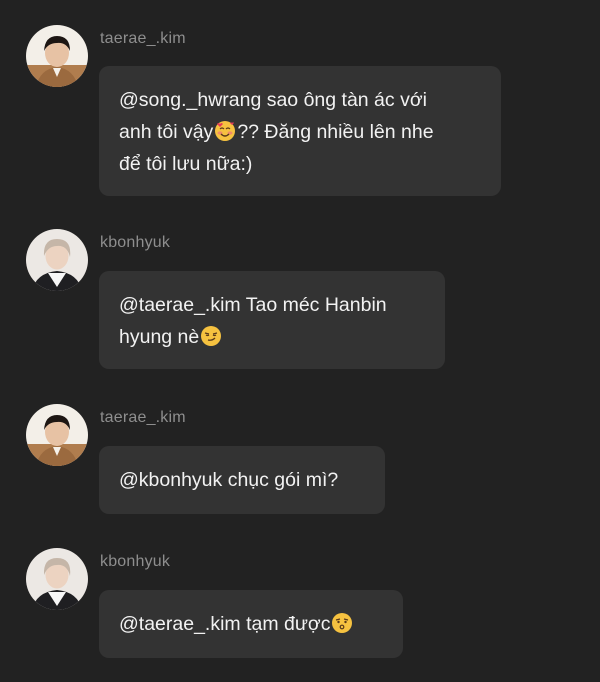  What do you see at coordinates (276, 132) in the screenshot?
I see `comment-text-line: anh tôi vậy?? Đăng nhiều lên nhe` at bounding box center [276, 132].